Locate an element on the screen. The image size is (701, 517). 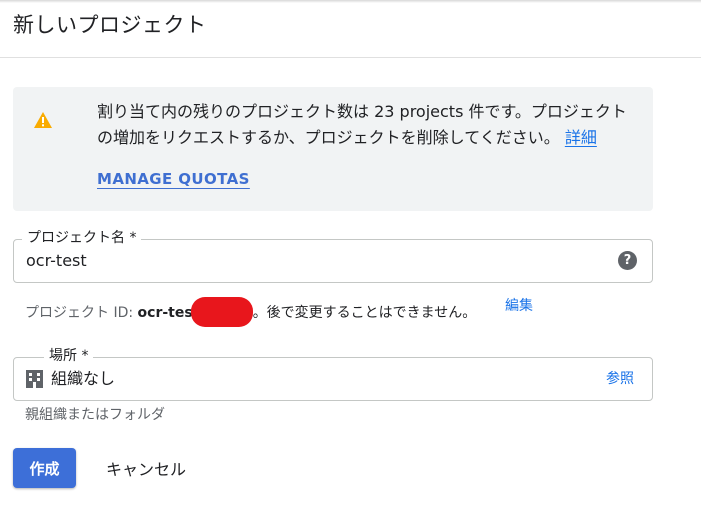
project-id-line: プロジェクト ID: ocr-tes 。後で変更することはできません。 is located at coordinates (250, 312).